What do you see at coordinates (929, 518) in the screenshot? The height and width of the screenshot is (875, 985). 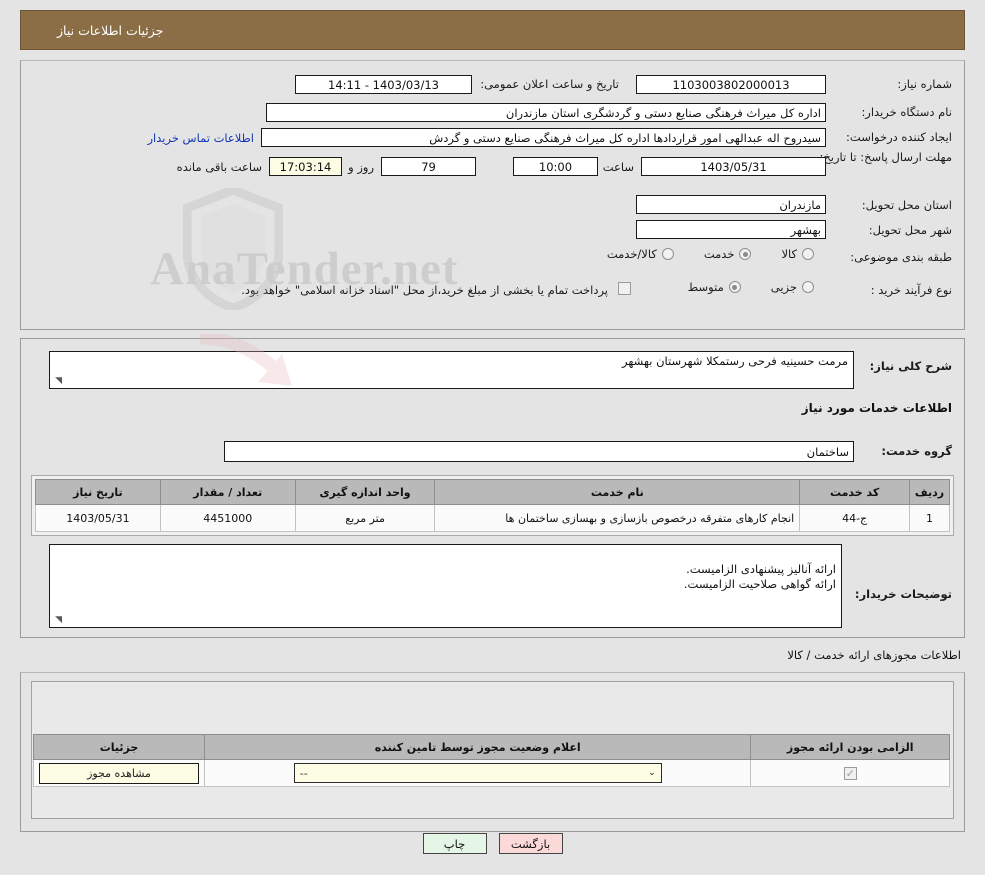 I see `cell-row: 1` at bounding box center [929, 518].